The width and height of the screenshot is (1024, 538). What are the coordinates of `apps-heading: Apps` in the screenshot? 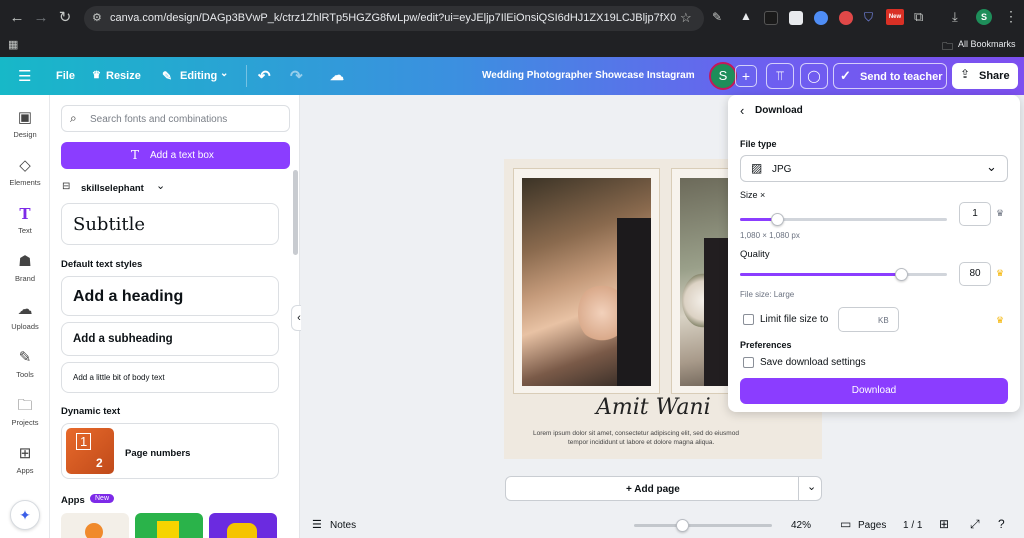 It's located at (73, 500).